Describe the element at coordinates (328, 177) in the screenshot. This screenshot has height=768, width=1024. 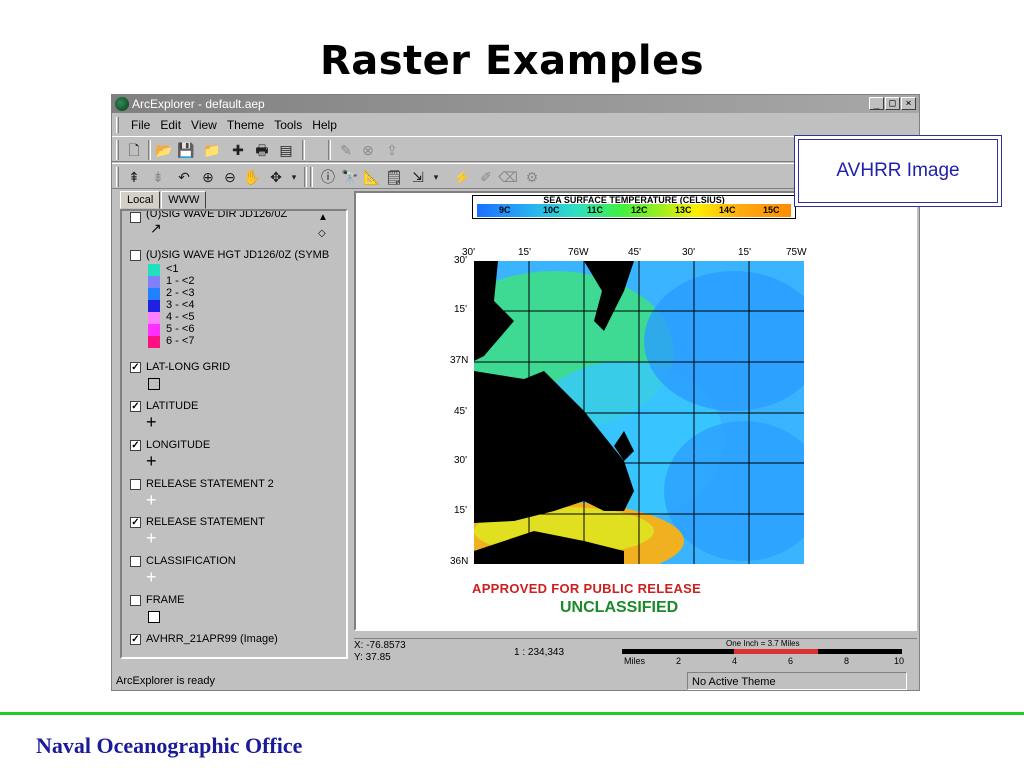
I see `identify-icon: ⓘ` at that location.